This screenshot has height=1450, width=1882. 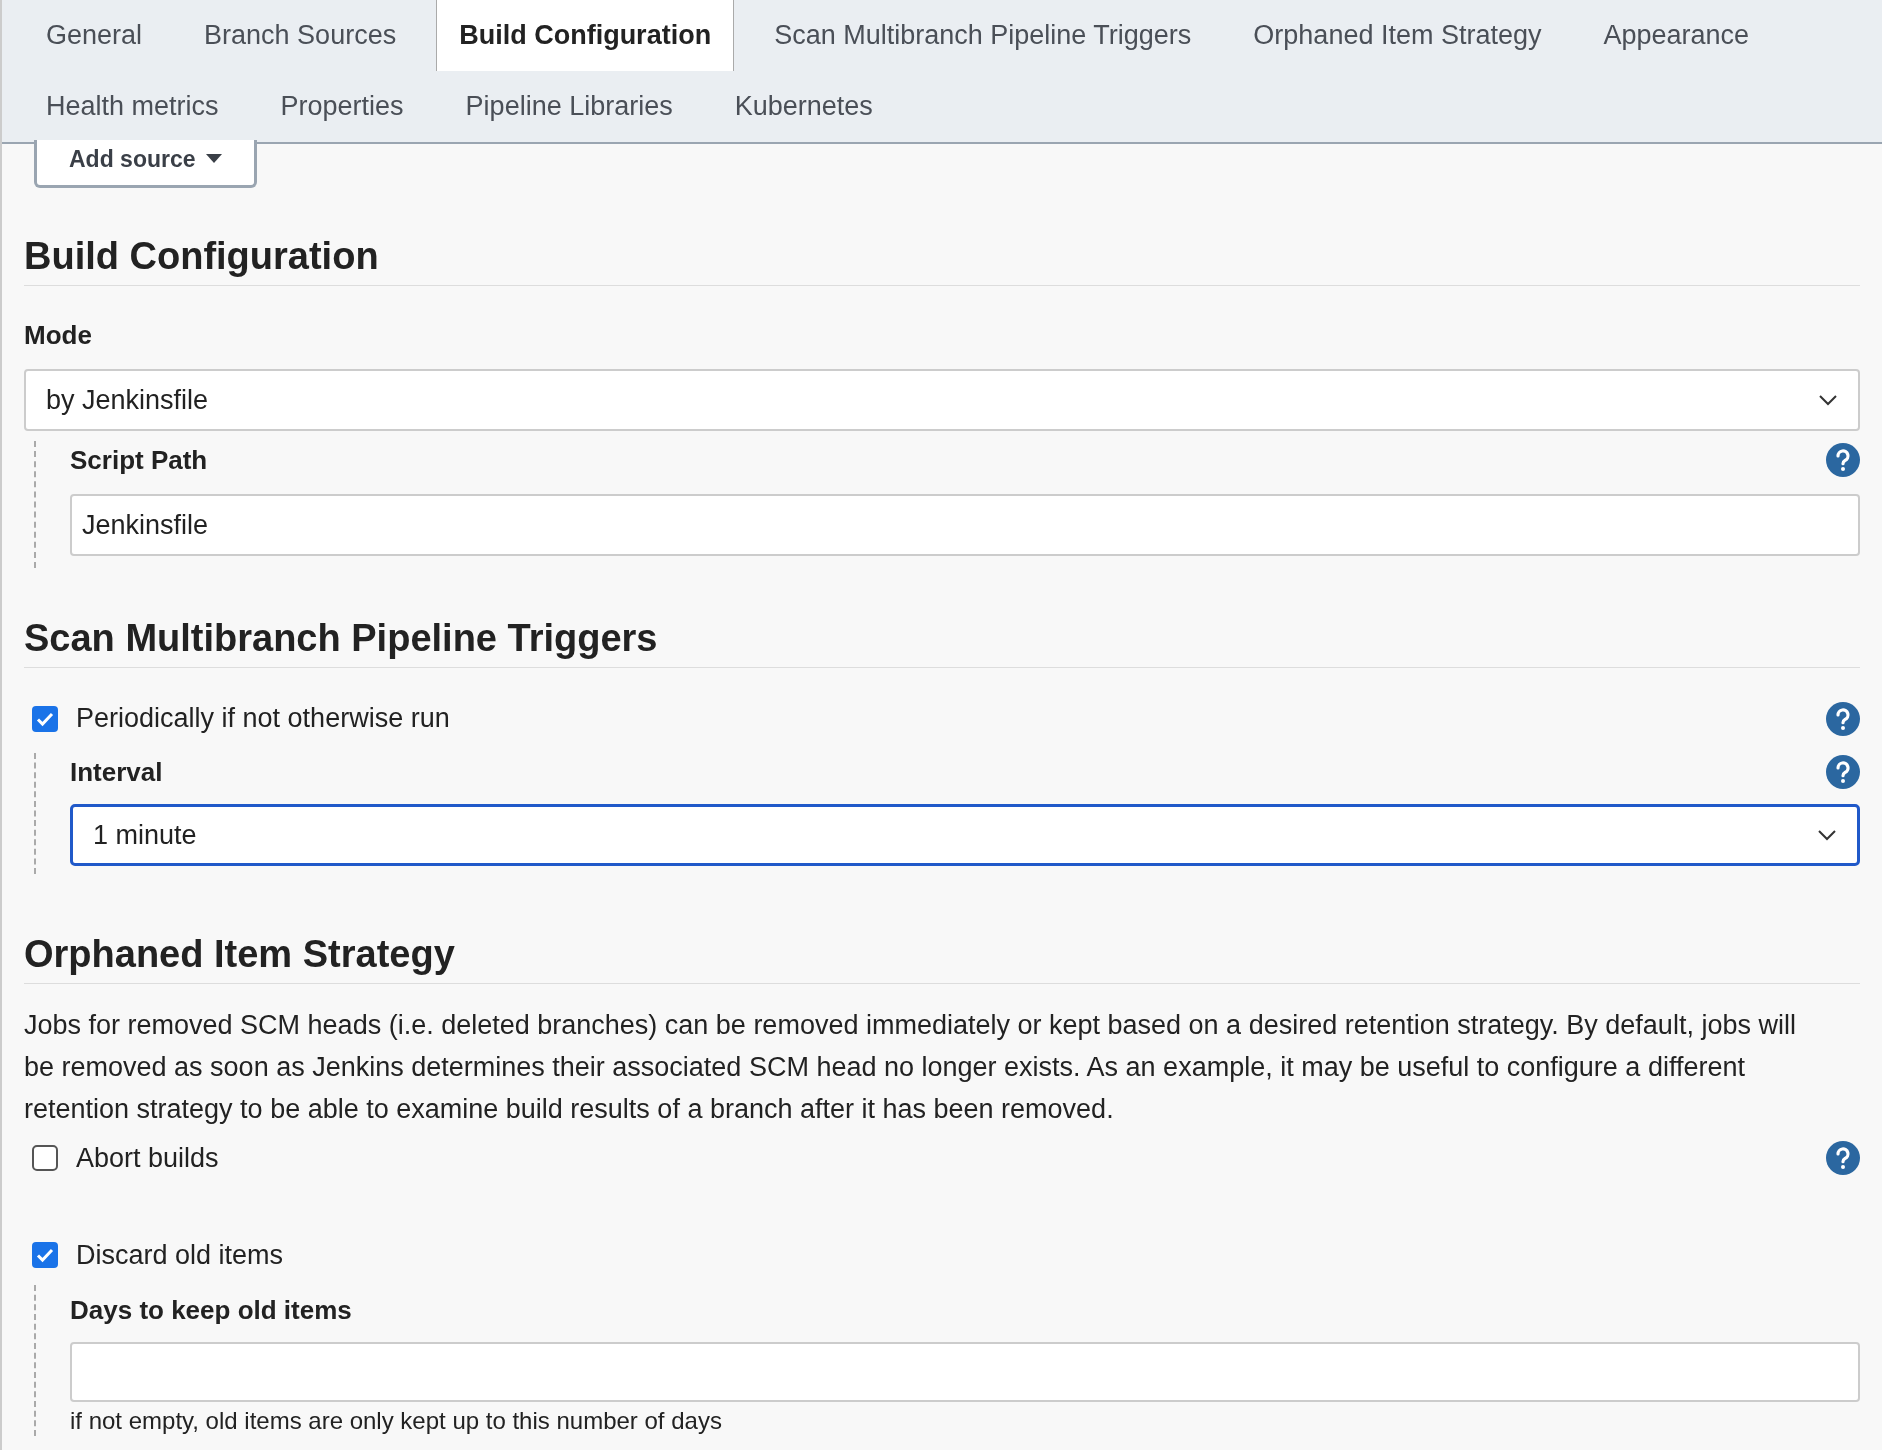 I want to click on field-label: Mode, so click(x=58, y=335).